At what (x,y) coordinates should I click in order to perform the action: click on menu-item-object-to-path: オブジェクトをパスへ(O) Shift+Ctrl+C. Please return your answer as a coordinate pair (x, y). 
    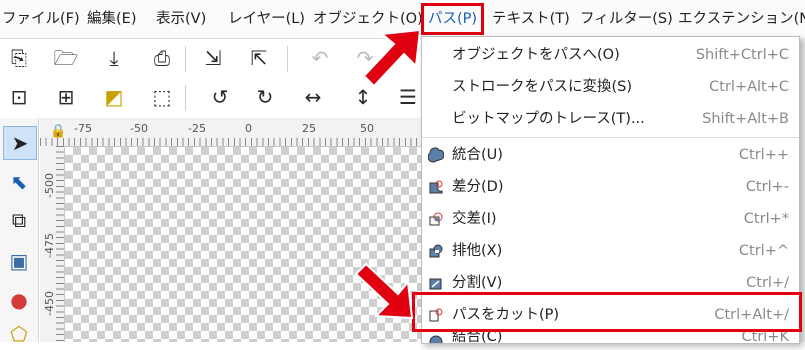
    Looking at the image, I should click on (610, 55).